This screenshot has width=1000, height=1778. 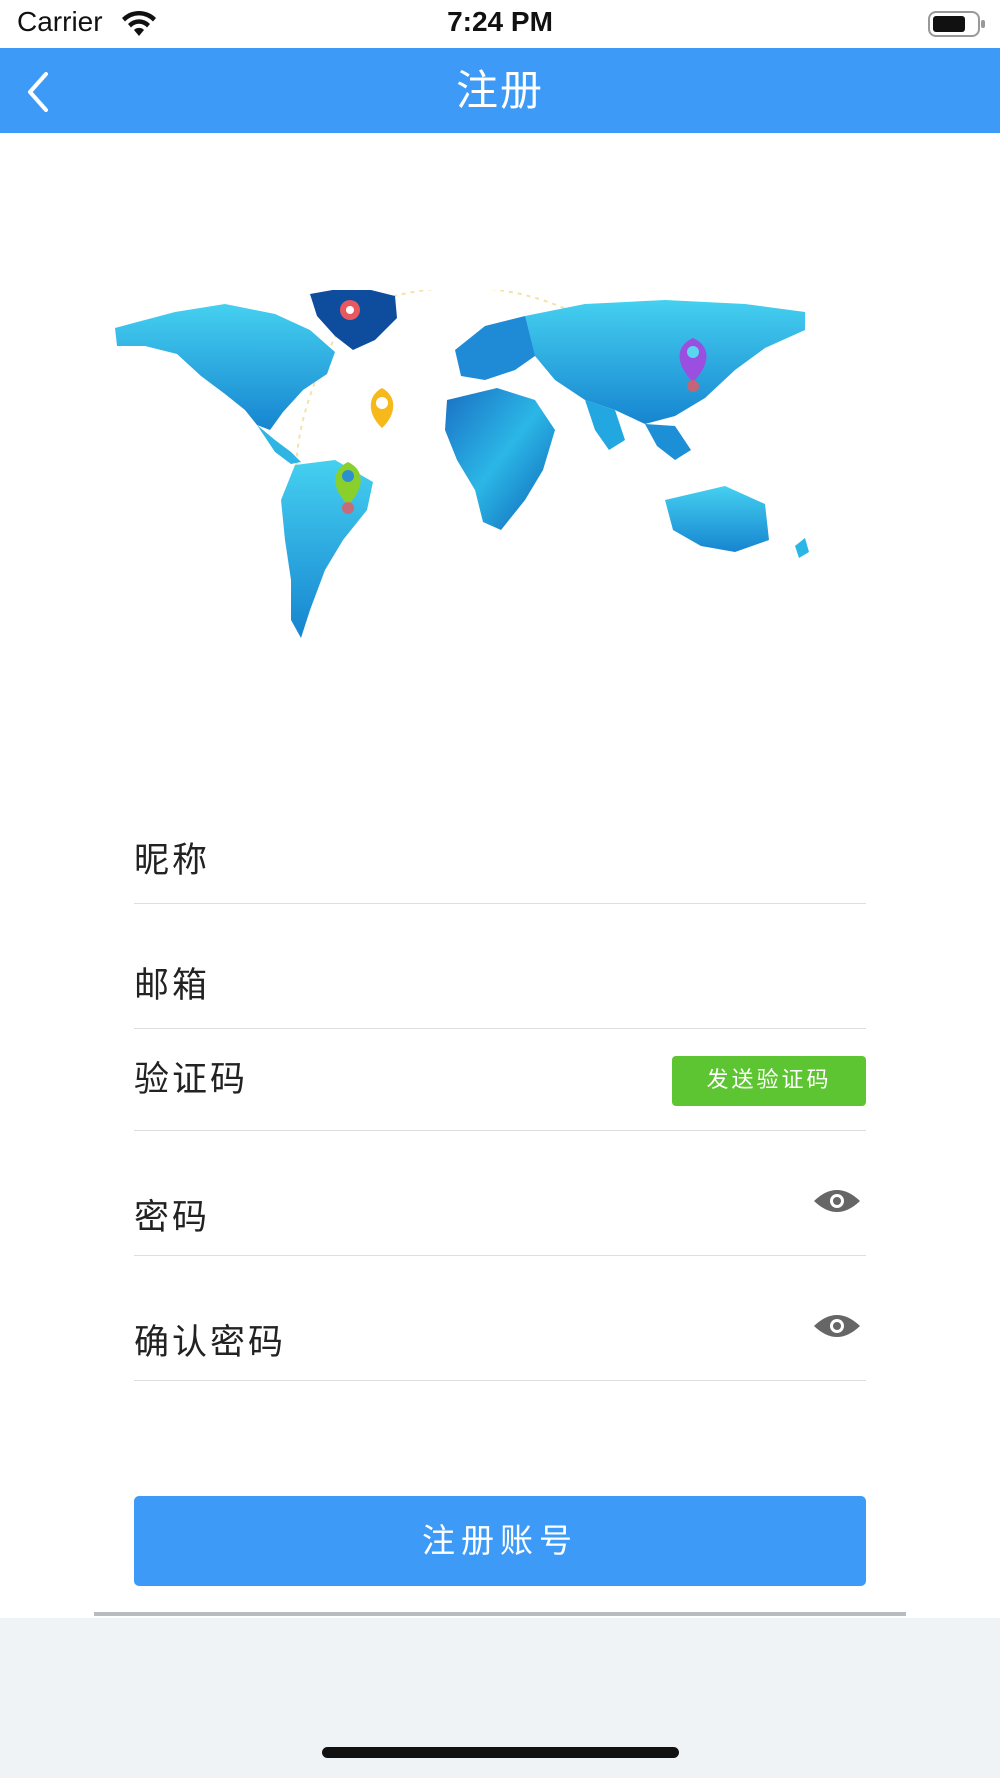 I want to click on back-button, so click(x=48, y=90).